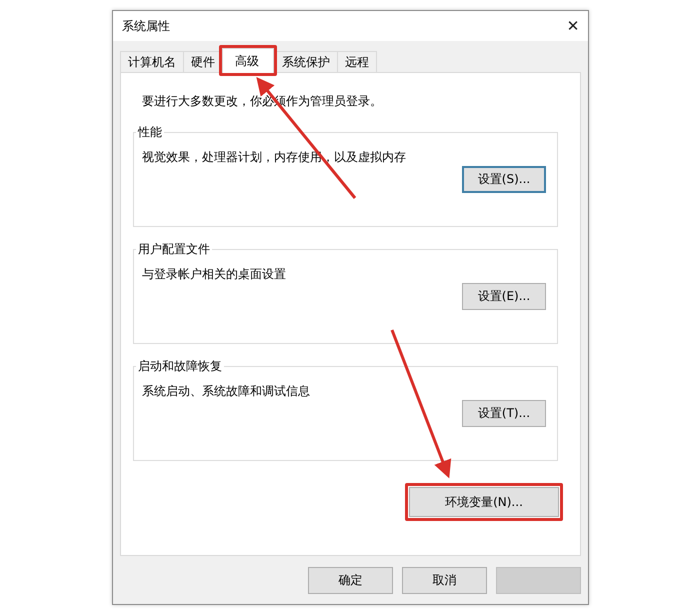  I want to click on group-description: 系统启动、系统故障和调试信息, so click(226, 391).